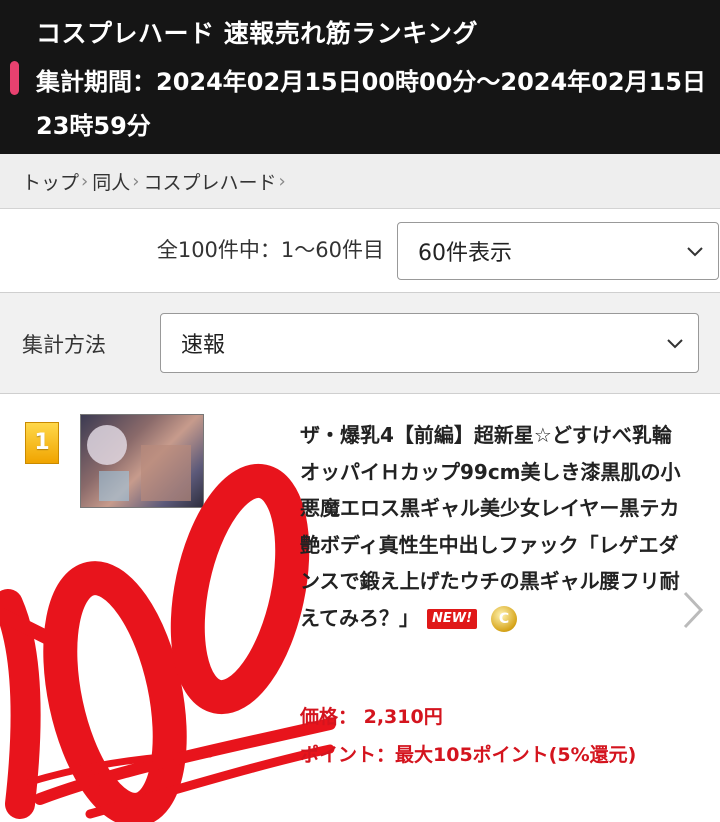  I want to click on coin-icon: C, so click(504, 619).